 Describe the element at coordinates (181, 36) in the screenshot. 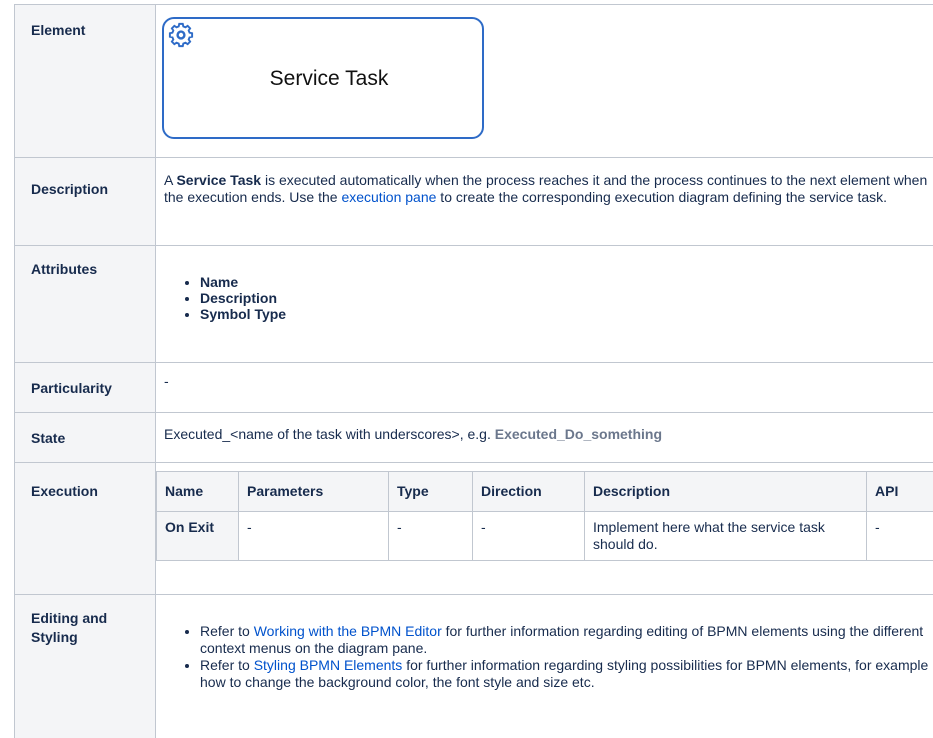

I see `gear-icon` at that location.